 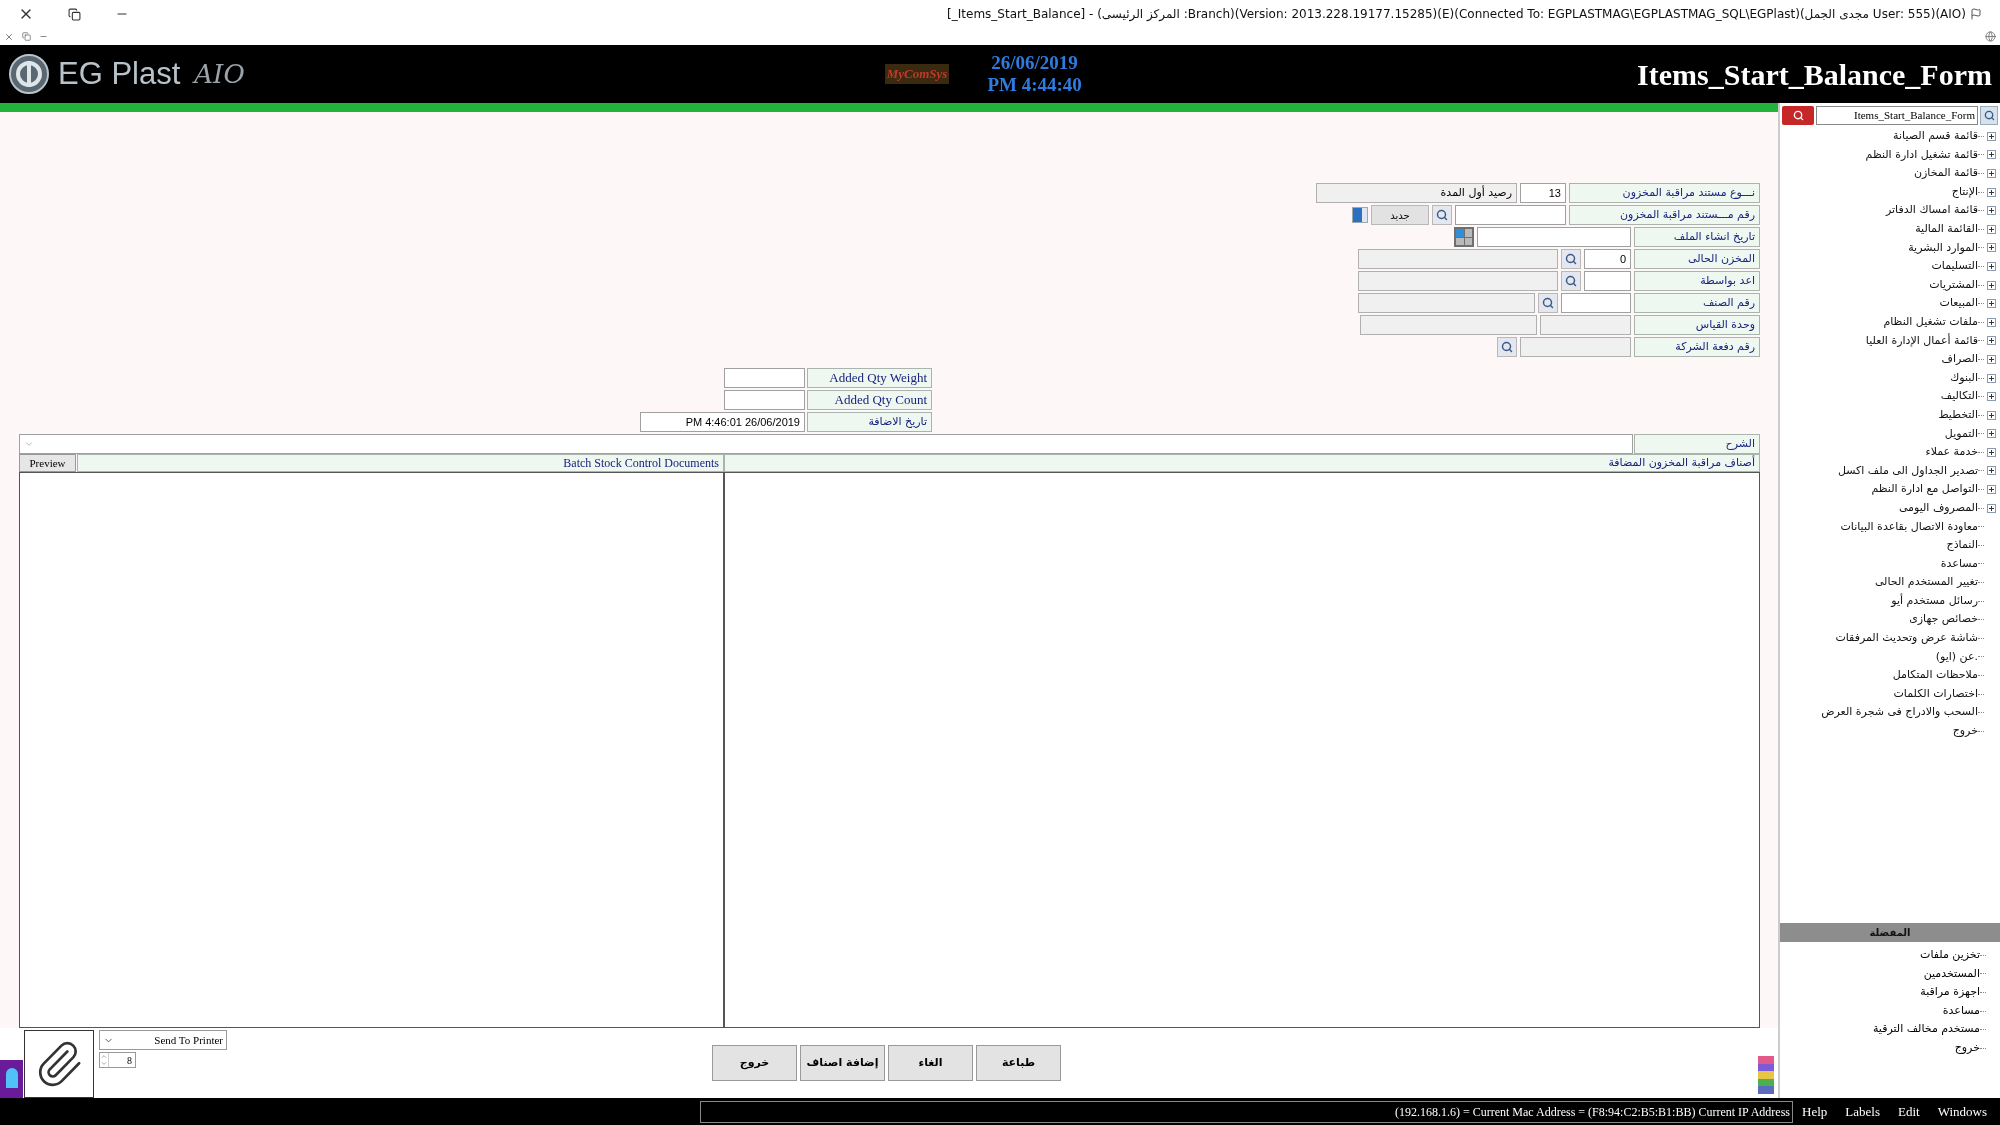 What do you see at coordinates (219, 74) in the screenshot?
I see `logo-script: AIO` at bounding box center [219, 74].